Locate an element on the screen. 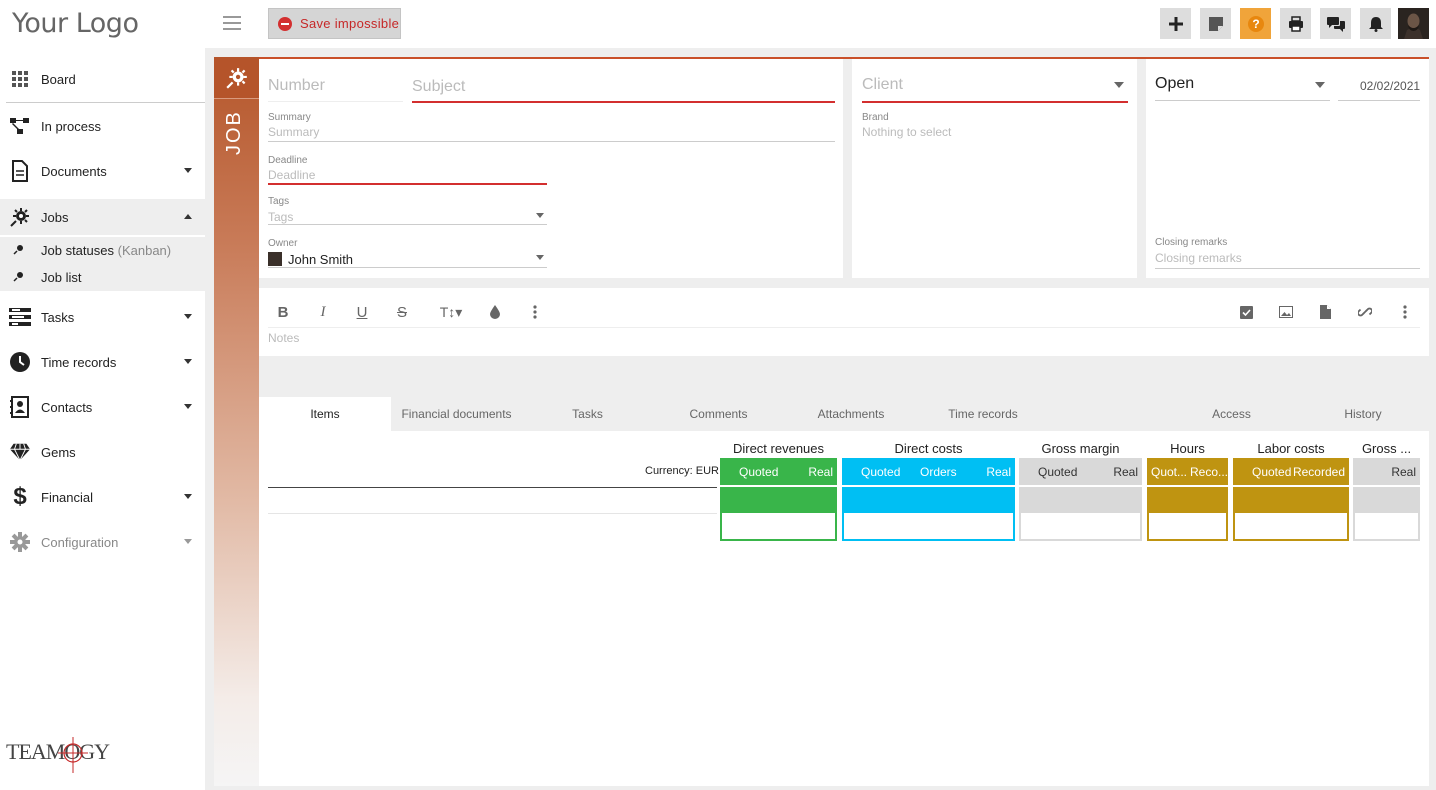 This screenshot has width=1436, height=790. gross-margin-input-cell is located at coordinates (1080, 527).